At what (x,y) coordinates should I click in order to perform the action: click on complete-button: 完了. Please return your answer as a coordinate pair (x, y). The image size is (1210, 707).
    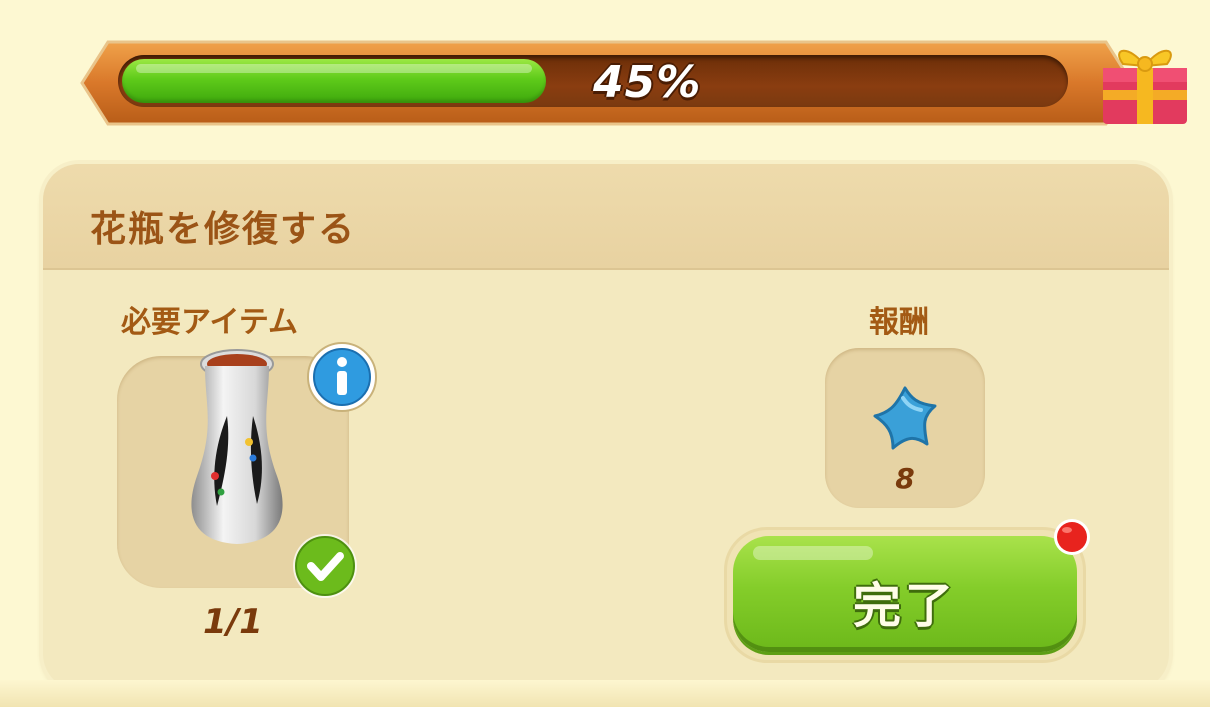
    Looking at the image, I should click on (905, 595).